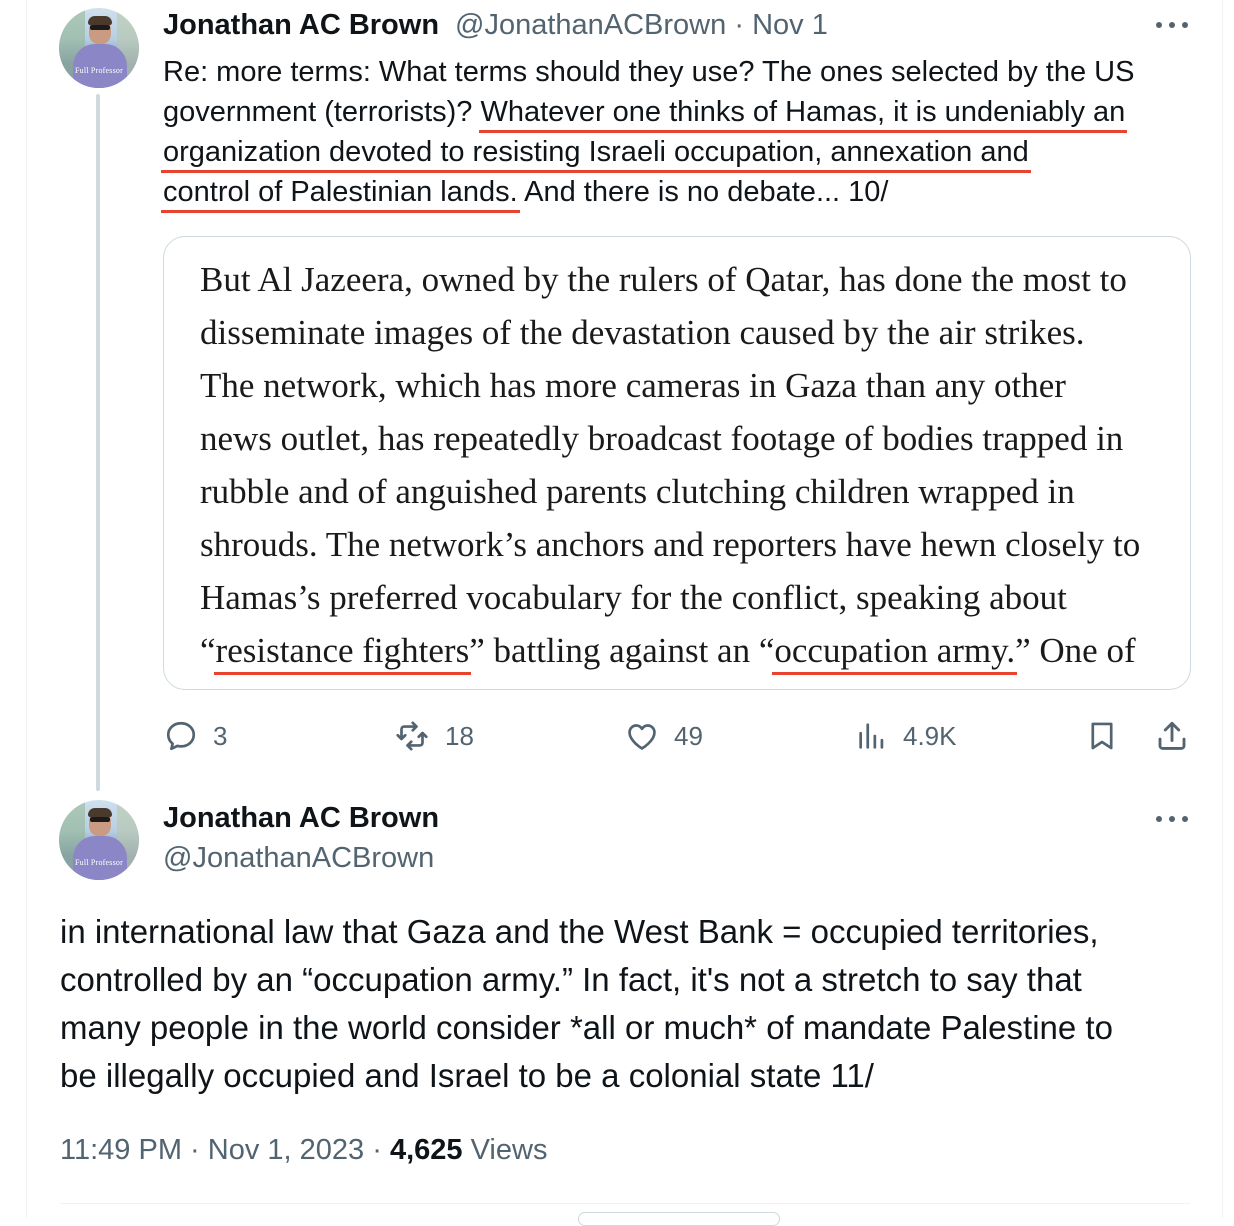 Image resolution: width=1234 pixels, height=1226 pixels. Describe the element at coordinates (340, 192) in the screenshot. I see `underlined-text: control of Palestinian lands.` at that location.